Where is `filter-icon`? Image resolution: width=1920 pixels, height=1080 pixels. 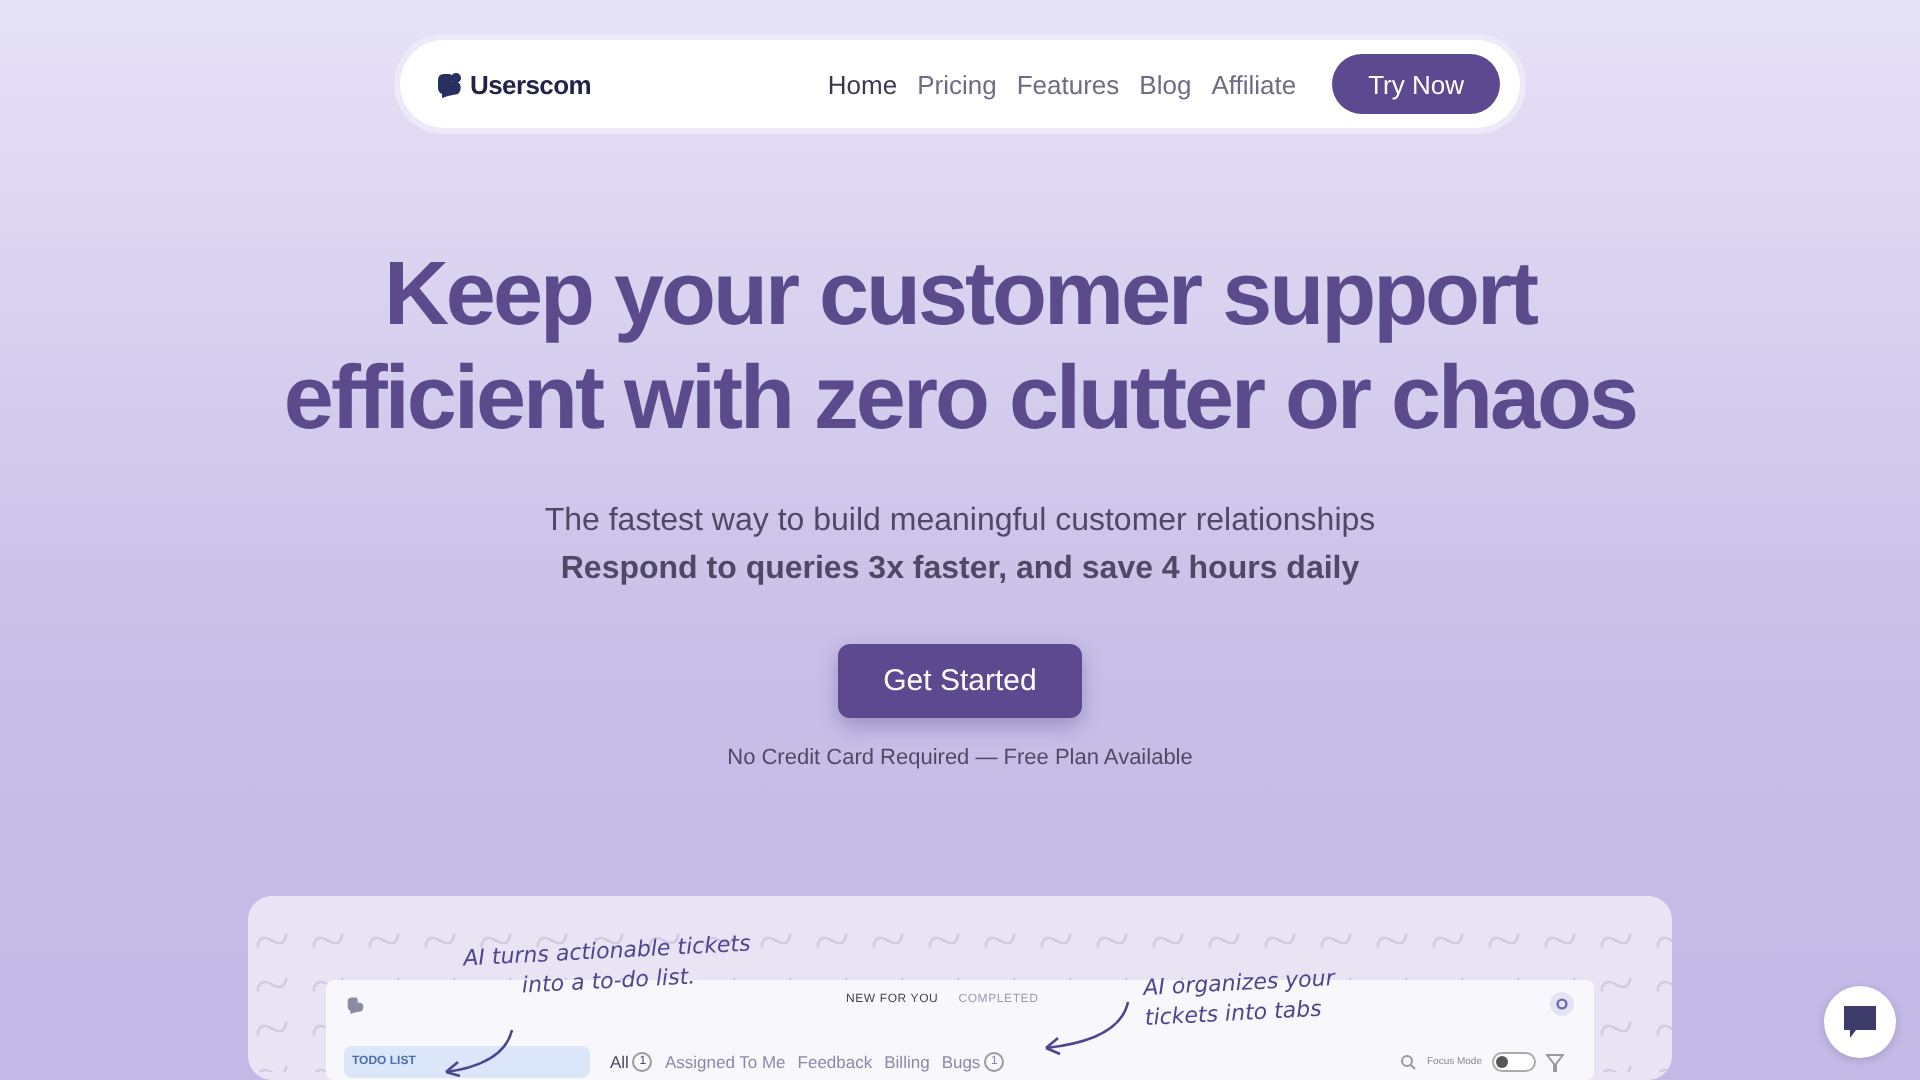
filter-icon is located at coordinates (1555, 1062).